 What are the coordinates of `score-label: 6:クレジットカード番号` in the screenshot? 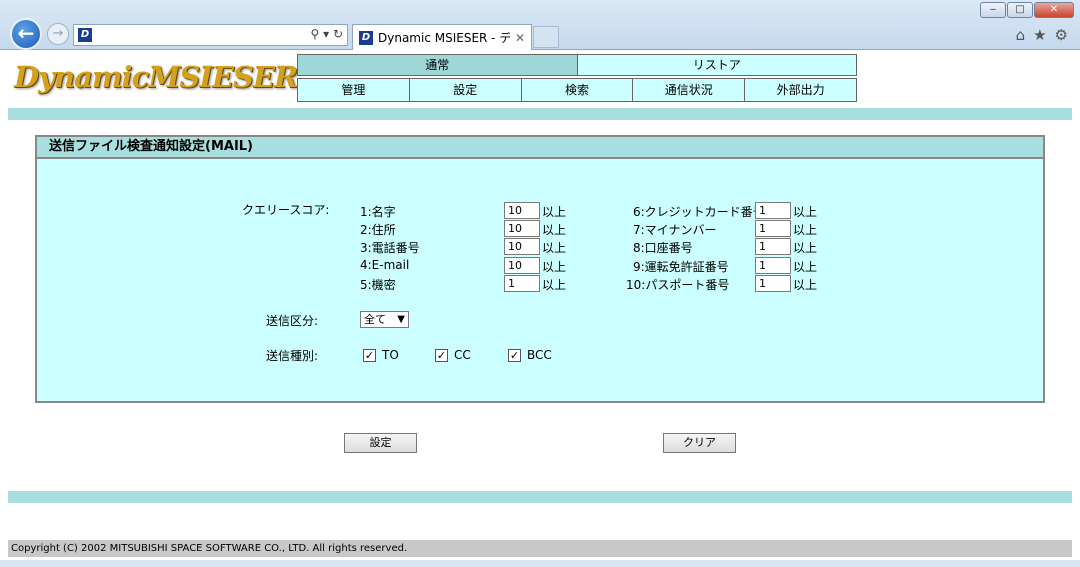 It's located at (699, 212).